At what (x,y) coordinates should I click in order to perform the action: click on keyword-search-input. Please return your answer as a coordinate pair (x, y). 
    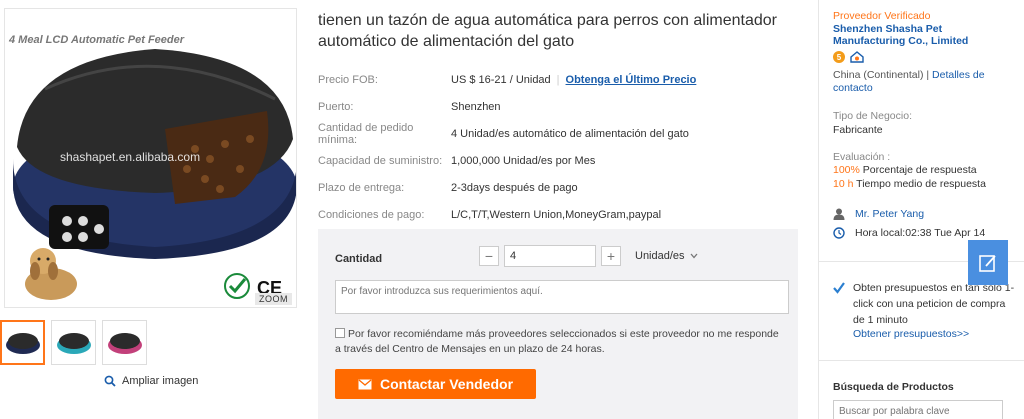
    Looking at the image, I should click on (918, 409).